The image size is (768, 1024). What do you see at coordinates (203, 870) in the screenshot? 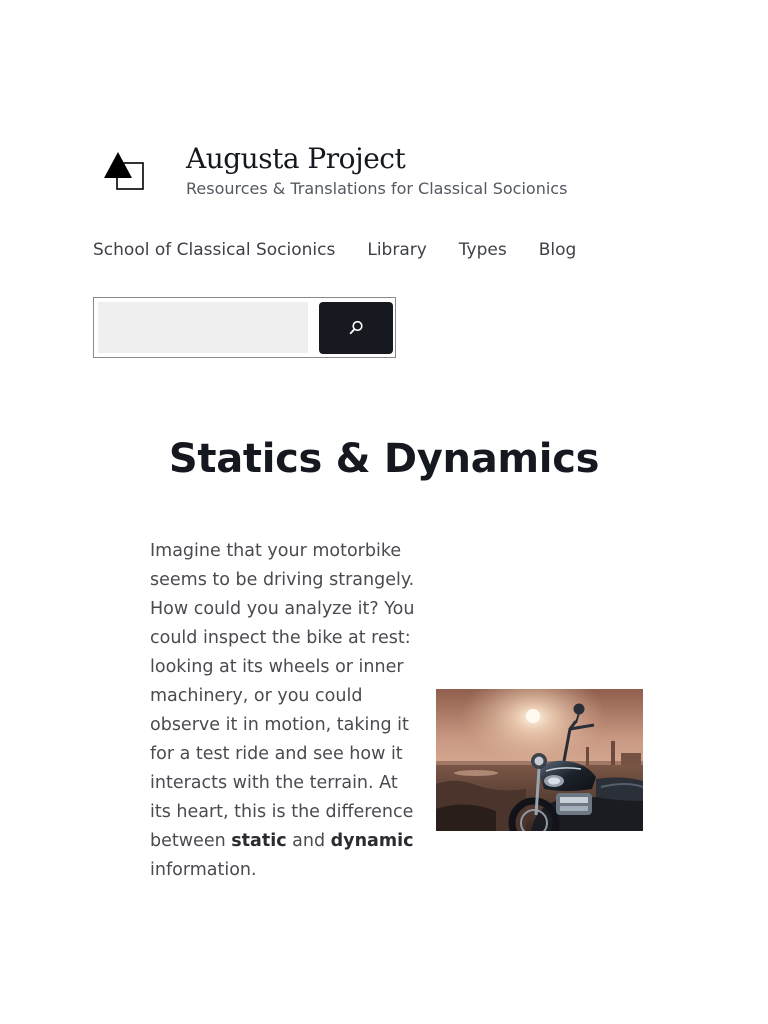
I see `paragraph-text-end: information.` at bounding box center [203, 870].